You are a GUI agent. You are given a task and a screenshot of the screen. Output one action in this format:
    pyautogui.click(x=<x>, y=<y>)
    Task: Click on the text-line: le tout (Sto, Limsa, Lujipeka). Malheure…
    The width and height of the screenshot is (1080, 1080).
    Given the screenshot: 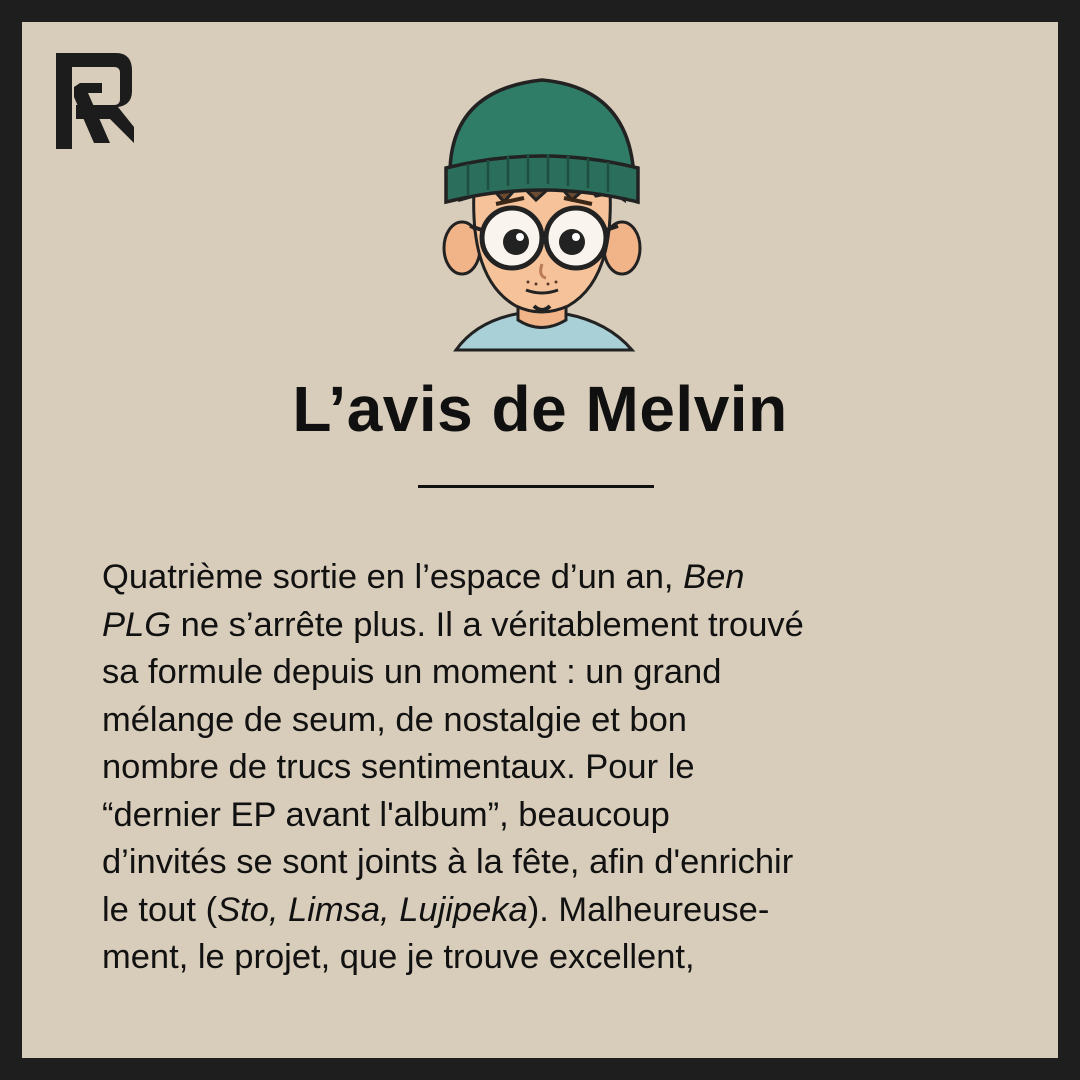 What is the action you would take?
    pyautogui.click(x=542, y=911)
    